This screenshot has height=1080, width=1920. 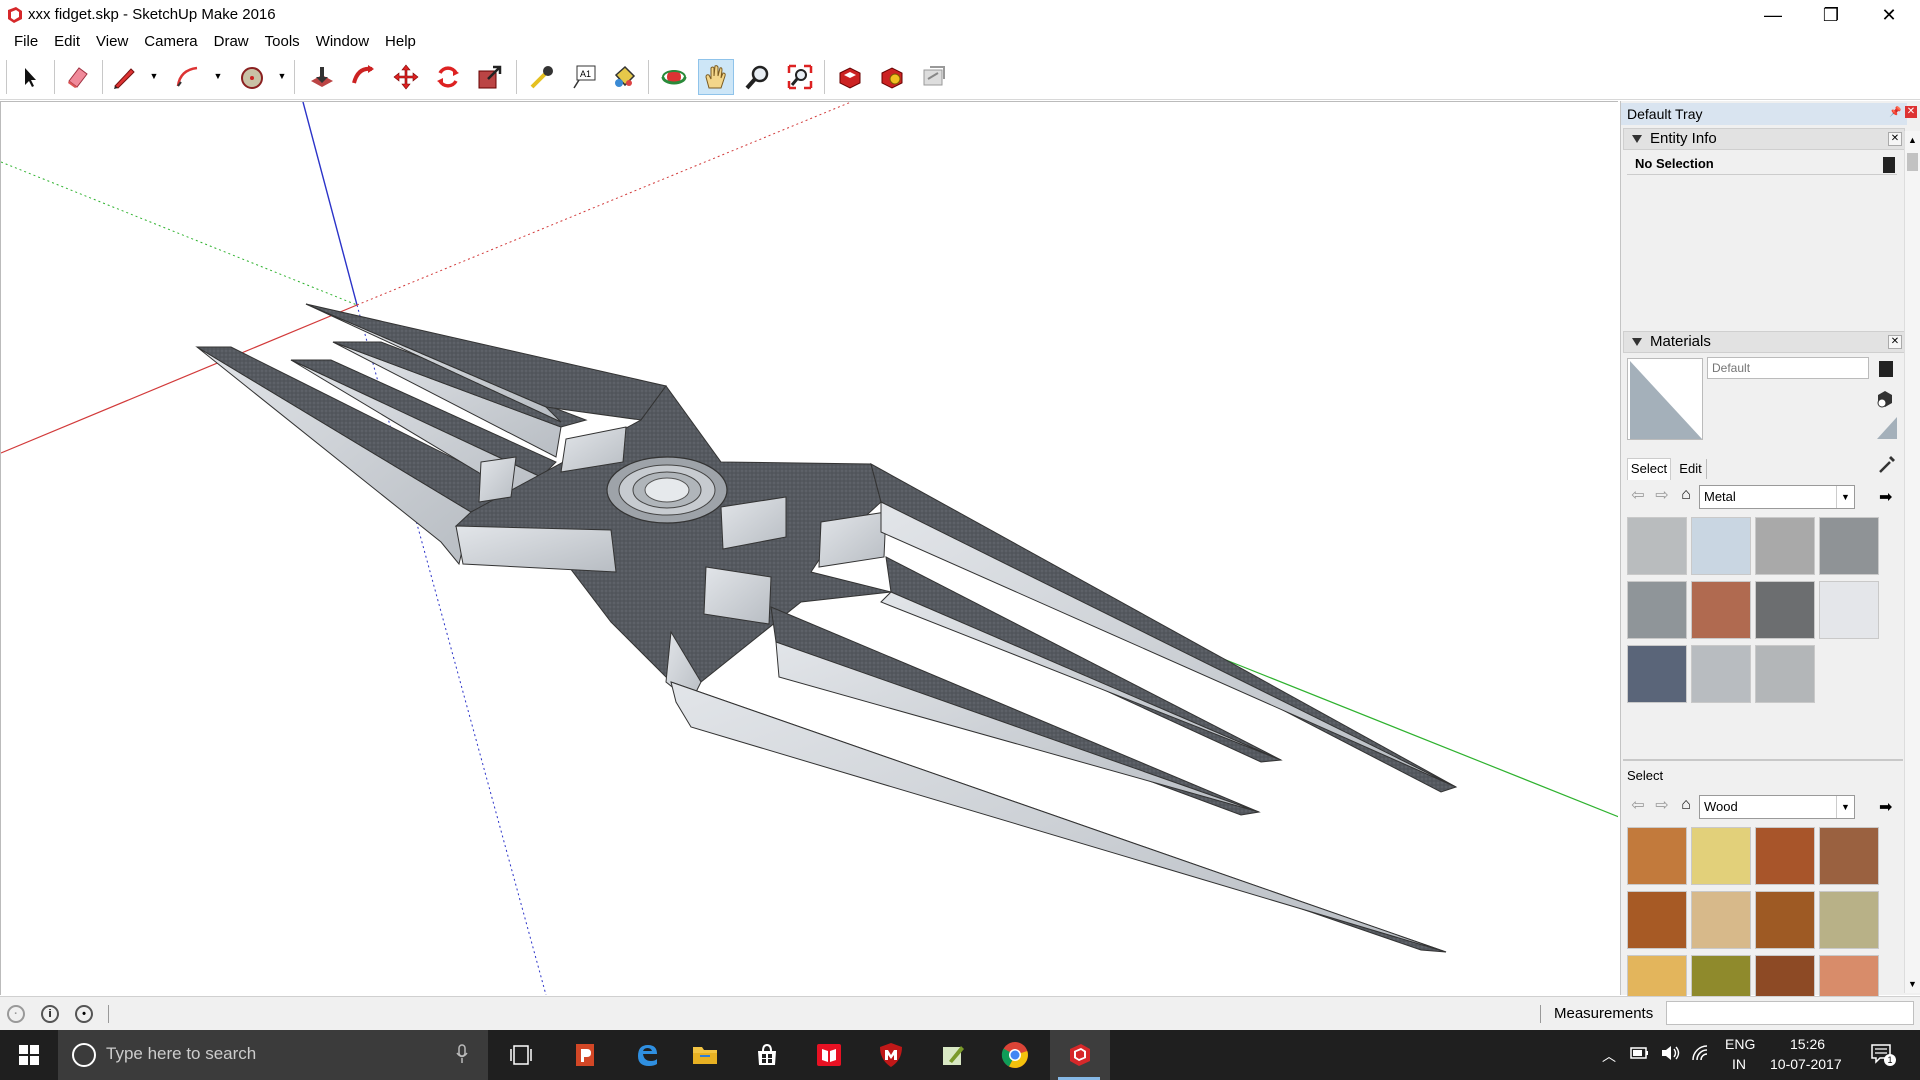 What do you see at coordinates (521, 1055) in the screenshot?
I see `task-view-button` at bounding box center [521, 1055].